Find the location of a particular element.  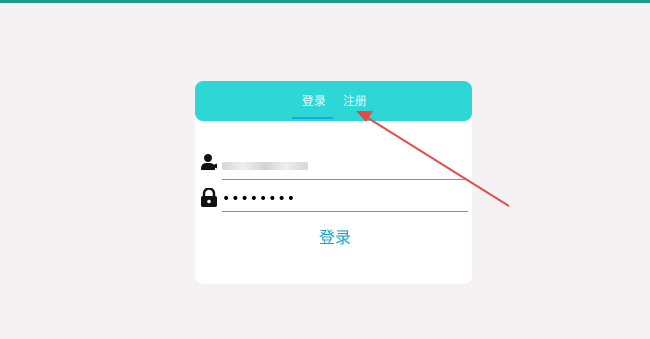

user-icon is located at coordinates (209, 162).